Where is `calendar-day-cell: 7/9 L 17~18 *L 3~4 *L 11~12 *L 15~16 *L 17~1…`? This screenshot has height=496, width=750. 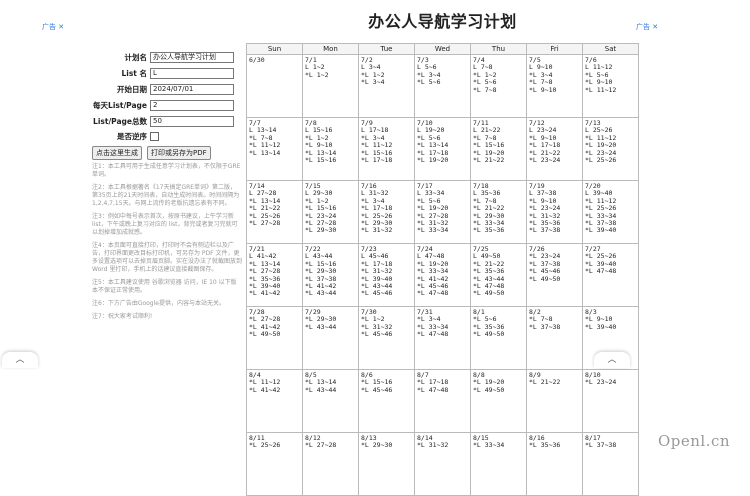 calendar-day-cell: 7/9 L 17~18 *L 3~4 *L 11~12 *L 15~16 *L 17~1… is located at coordinates (386, 149).